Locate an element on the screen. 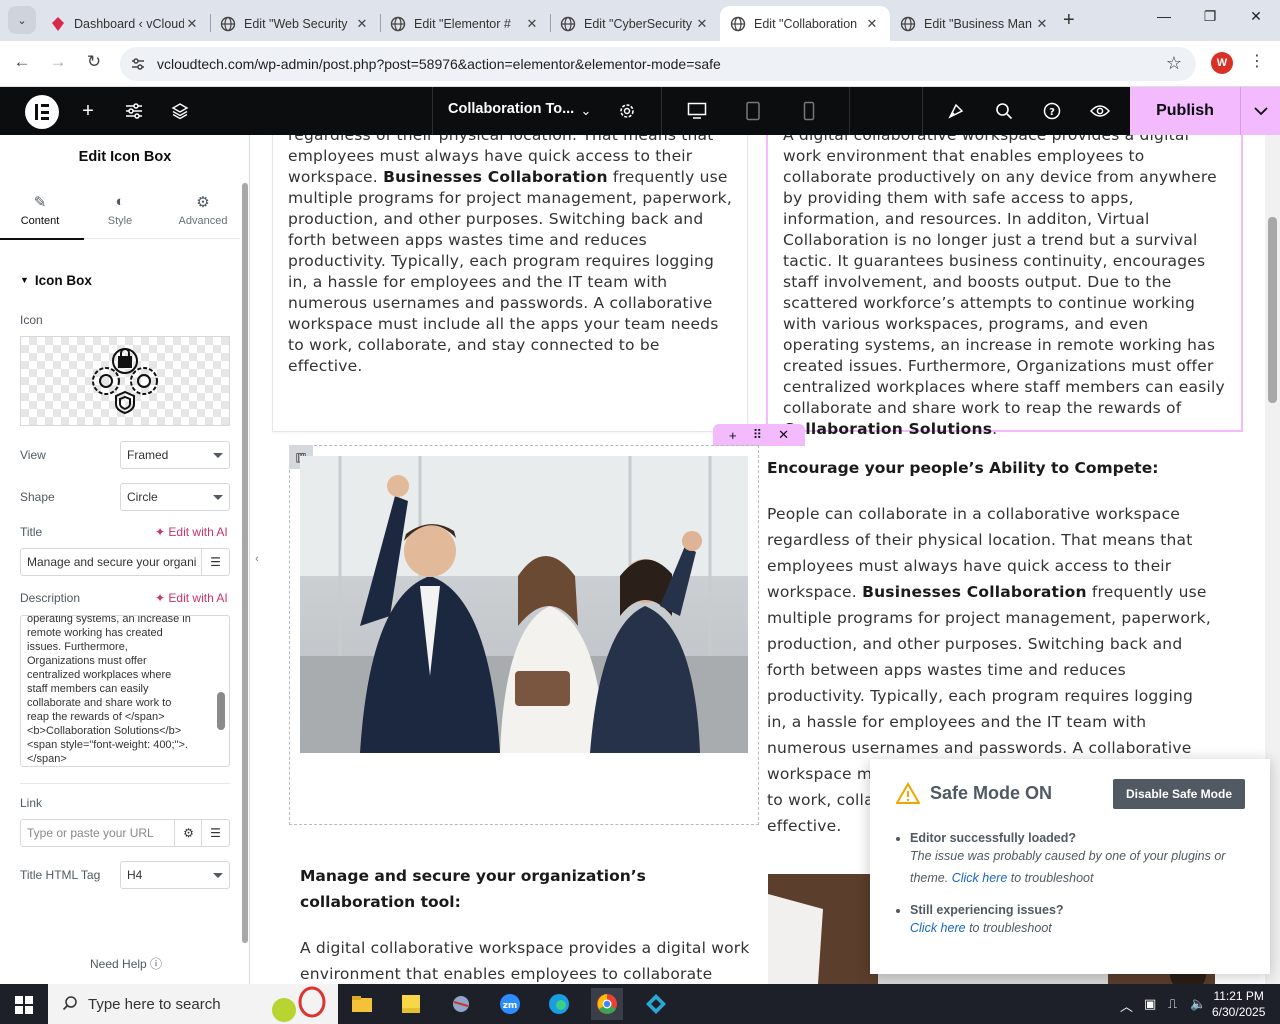 This screenshot has width=1280, height=1024. view-label: View is located at coordinates (33, 455).